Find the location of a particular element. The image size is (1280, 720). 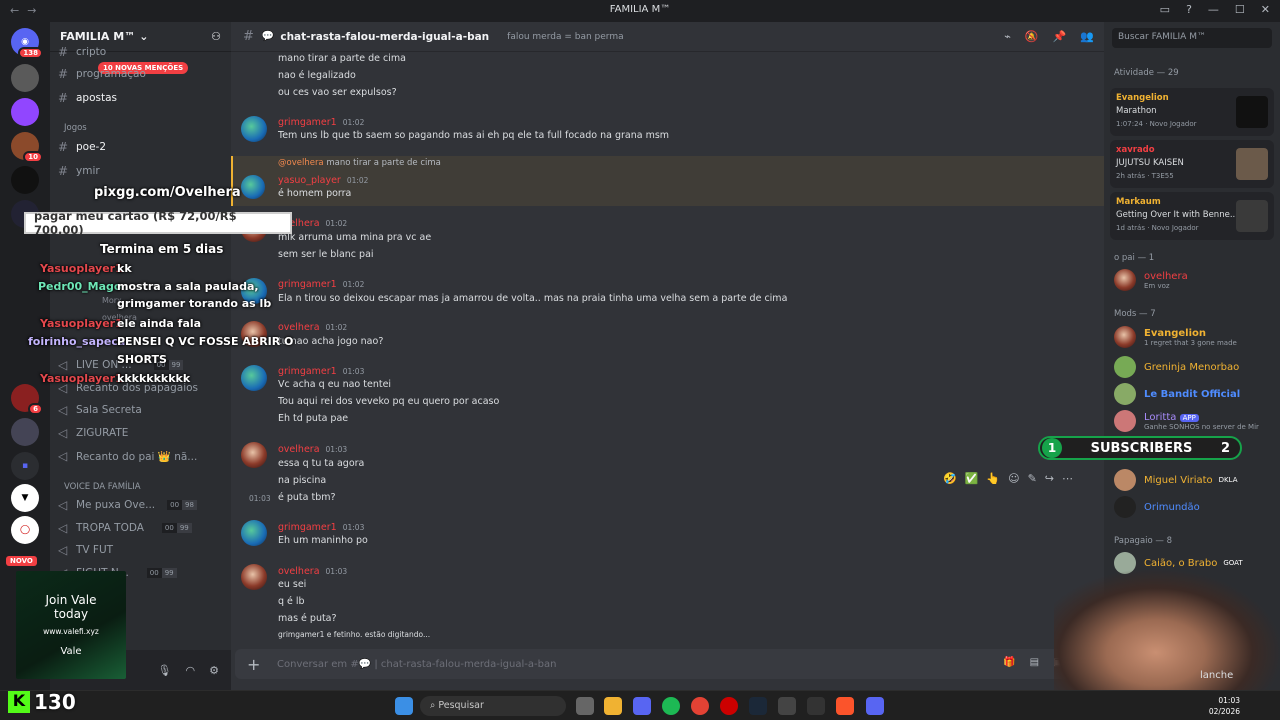

maximize-icon: ☐ is located at coordinates (1240, 9).